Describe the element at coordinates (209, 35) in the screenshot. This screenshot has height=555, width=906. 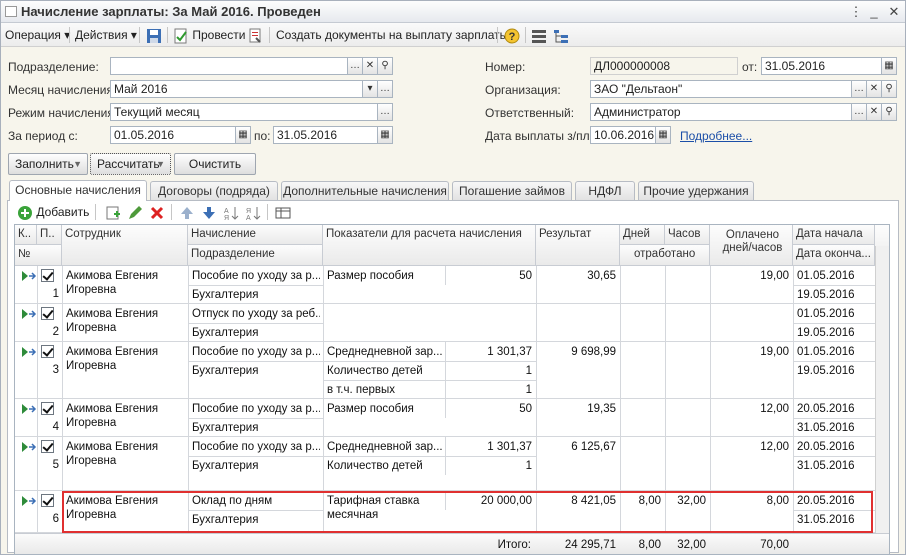
I see `post-button: Провести` at that location.